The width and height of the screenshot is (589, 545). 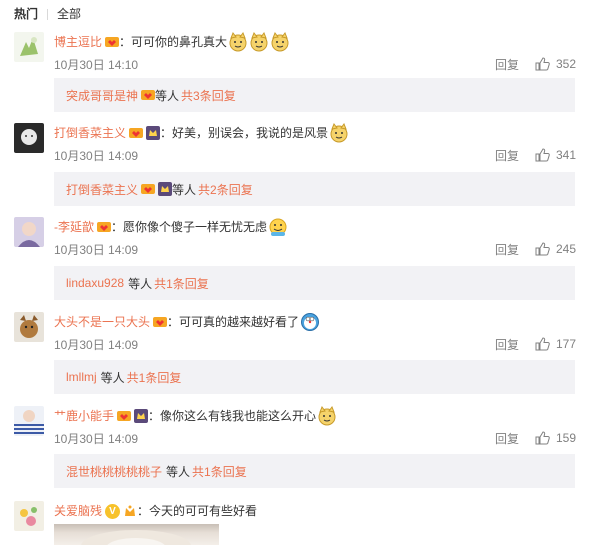 What do you see at coordinates (232, 416) in the screenshot?
I see `comment-text: ：像你这么有钱我也能这么开心` at bounding box center [232, 416].